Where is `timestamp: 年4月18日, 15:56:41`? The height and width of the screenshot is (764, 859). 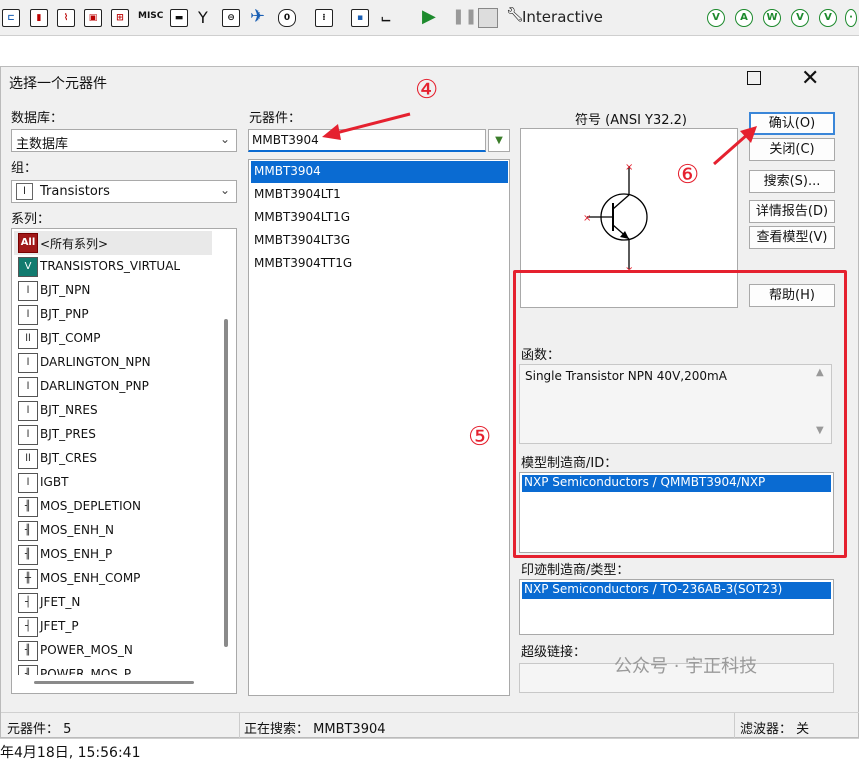
timestamp: 年4月18日, 15:56:41 is located at coordinates (70, 753).